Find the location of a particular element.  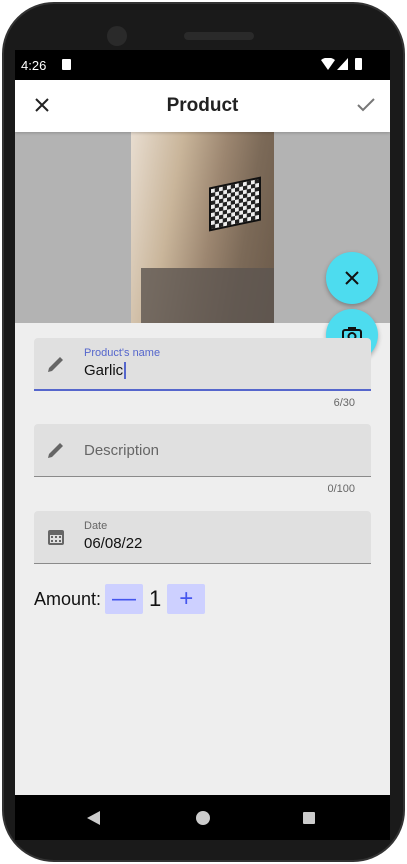

sd-card-icon is located at coordinates (66, 64).